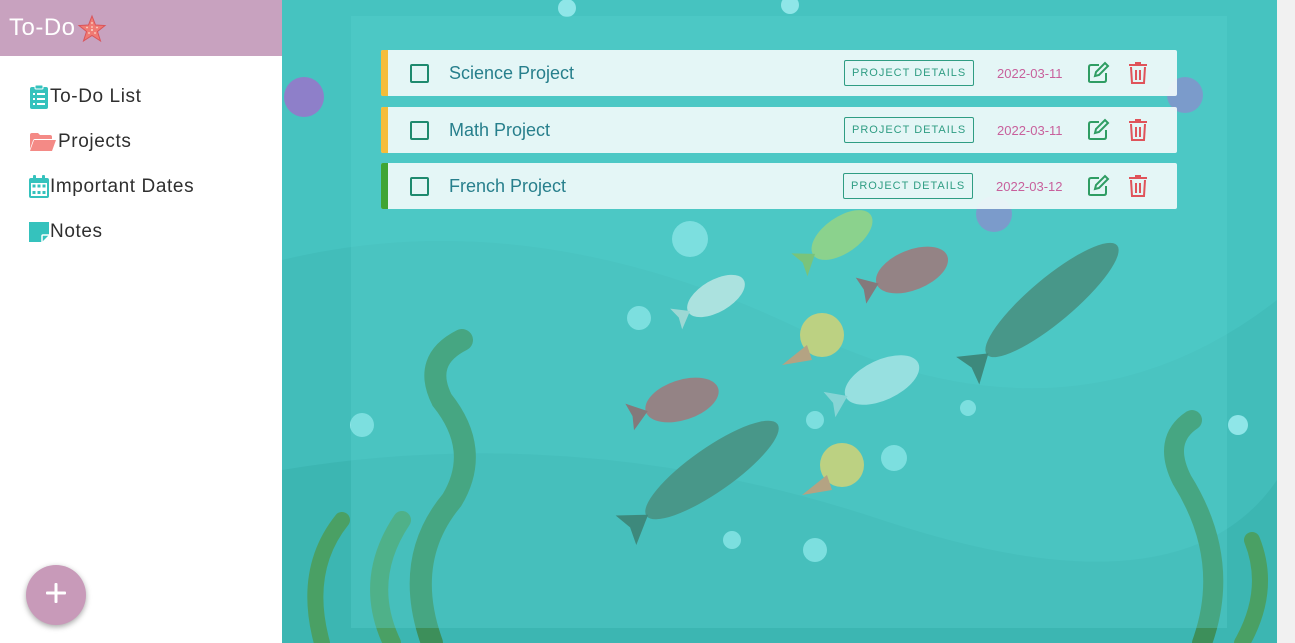 This screenshot has height=643, width=1295. Describe the element at coordinates (39, 97) in the screenshot. I see `clipboard-list-icon` at that location.